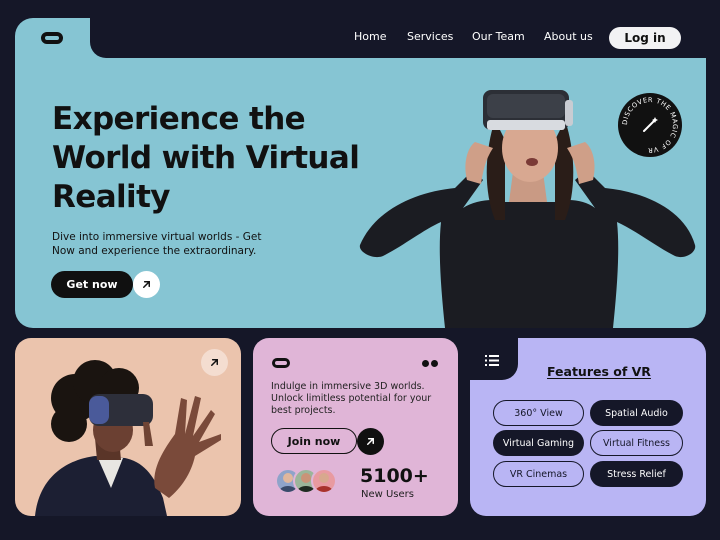  Describe the element at coordinates (538, 443) in the screenshot. I see `feature-pill-virtual-gaming: Virtual Gaming` at that location.